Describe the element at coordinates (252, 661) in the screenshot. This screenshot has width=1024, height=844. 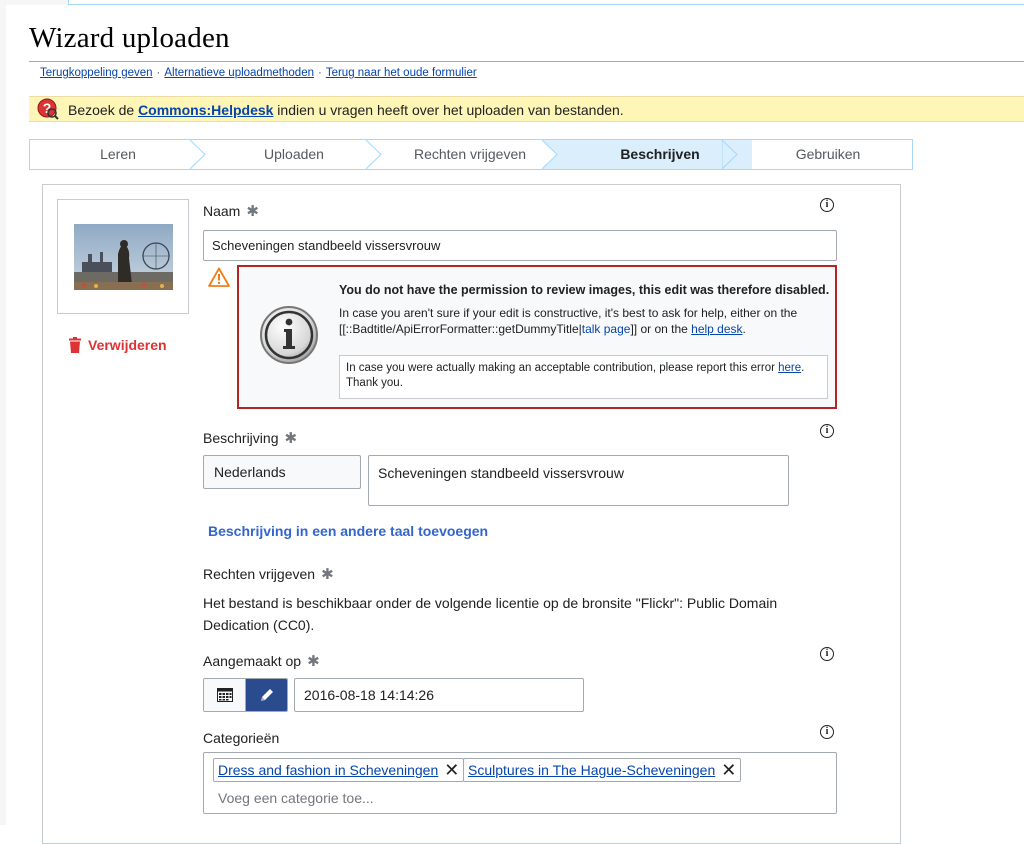
I see `date-label-text: Aangemaakt op` at that location.